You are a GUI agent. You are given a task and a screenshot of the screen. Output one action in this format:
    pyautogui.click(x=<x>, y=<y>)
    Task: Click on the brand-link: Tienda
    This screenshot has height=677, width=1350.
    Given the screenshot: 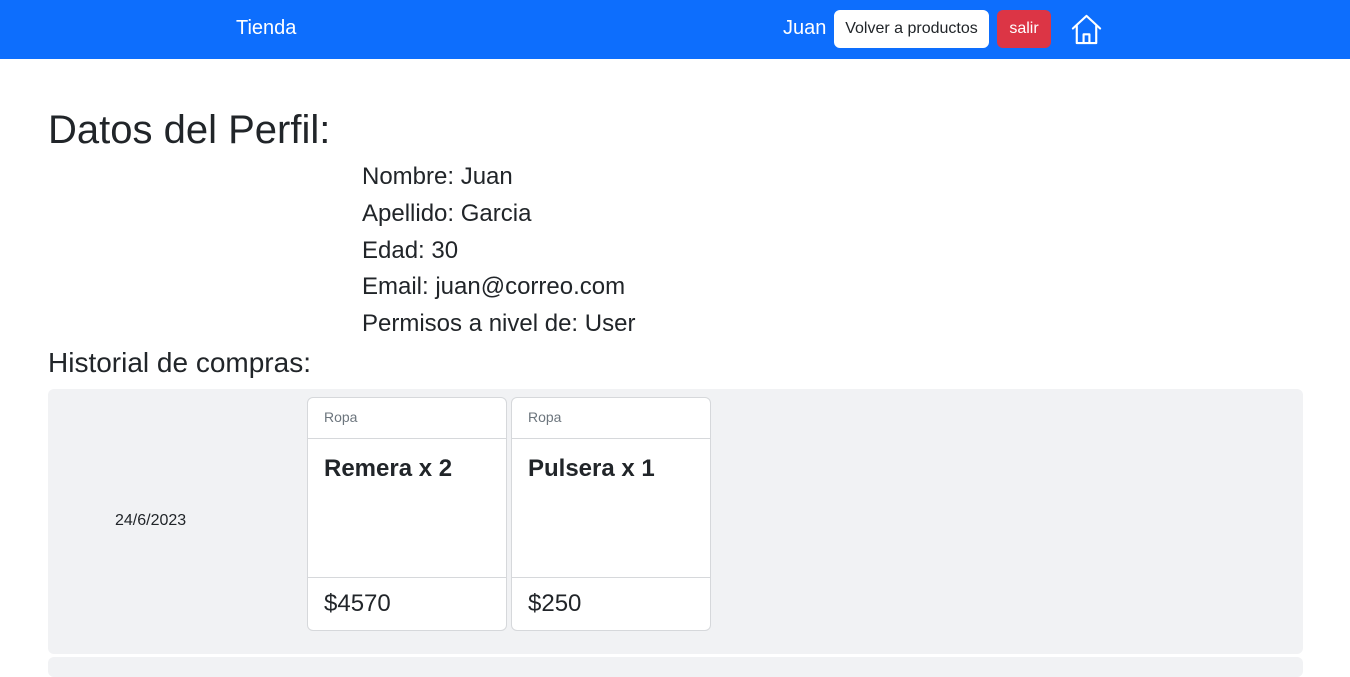 What is the action you would take?
    pyautogui.click(x=266, y=28)
    